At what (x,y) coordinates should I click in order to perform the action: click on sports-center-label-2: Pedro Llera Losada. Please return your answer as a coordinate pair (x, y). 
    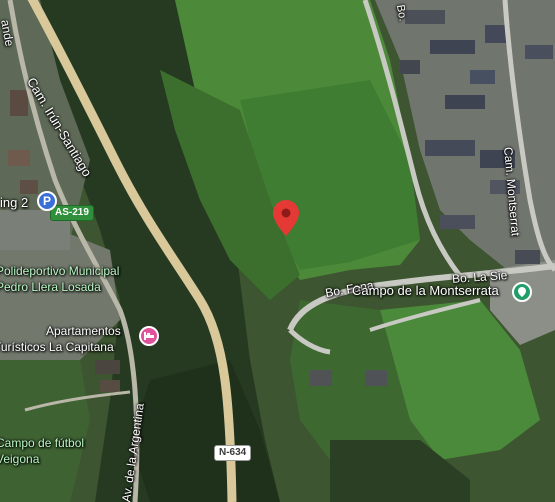
    Looking at the image, I should click on (50, 287).